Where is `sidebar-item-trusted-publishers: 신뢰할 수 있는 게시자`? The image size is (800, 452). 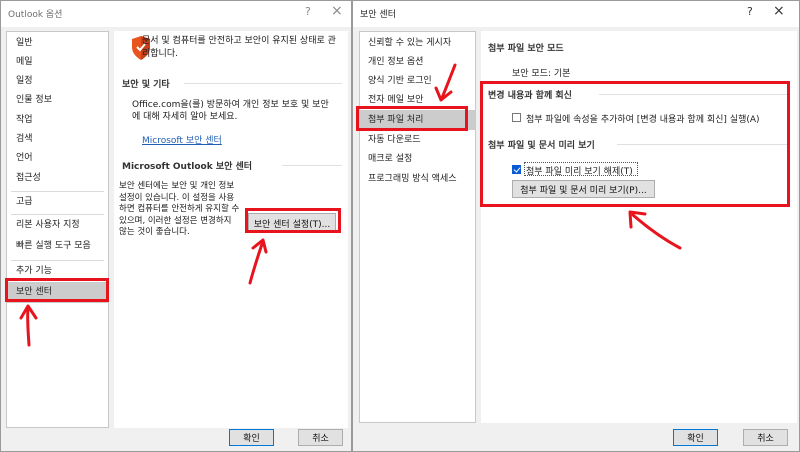 sidebar-item-trusted-publishers: 신뢰할 수 있는 게시자 is located at coordinates (417, 43).